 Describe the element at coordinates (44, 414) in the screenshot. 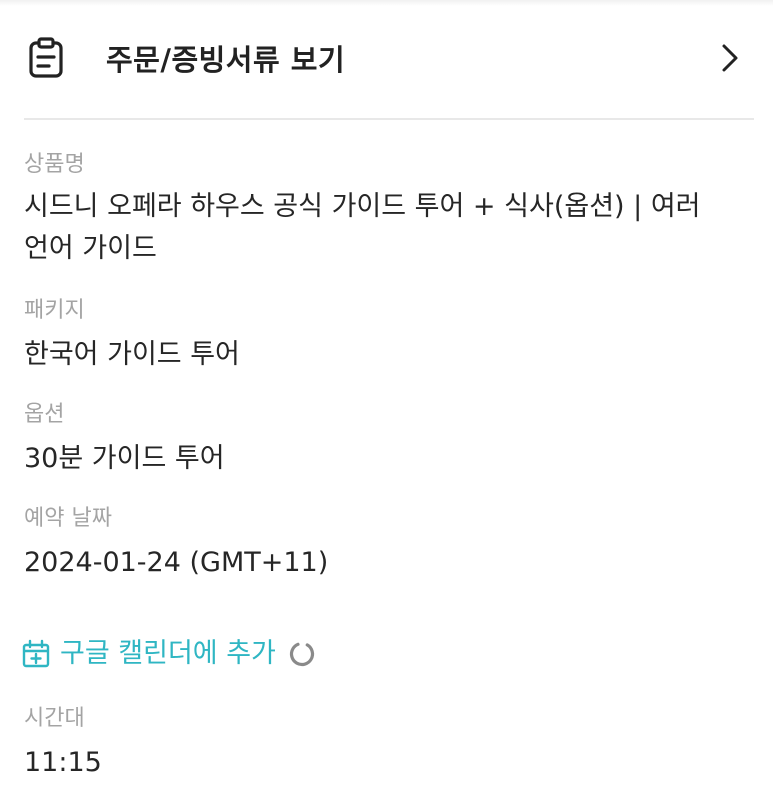

I see `option-label: 옵션` at that location.